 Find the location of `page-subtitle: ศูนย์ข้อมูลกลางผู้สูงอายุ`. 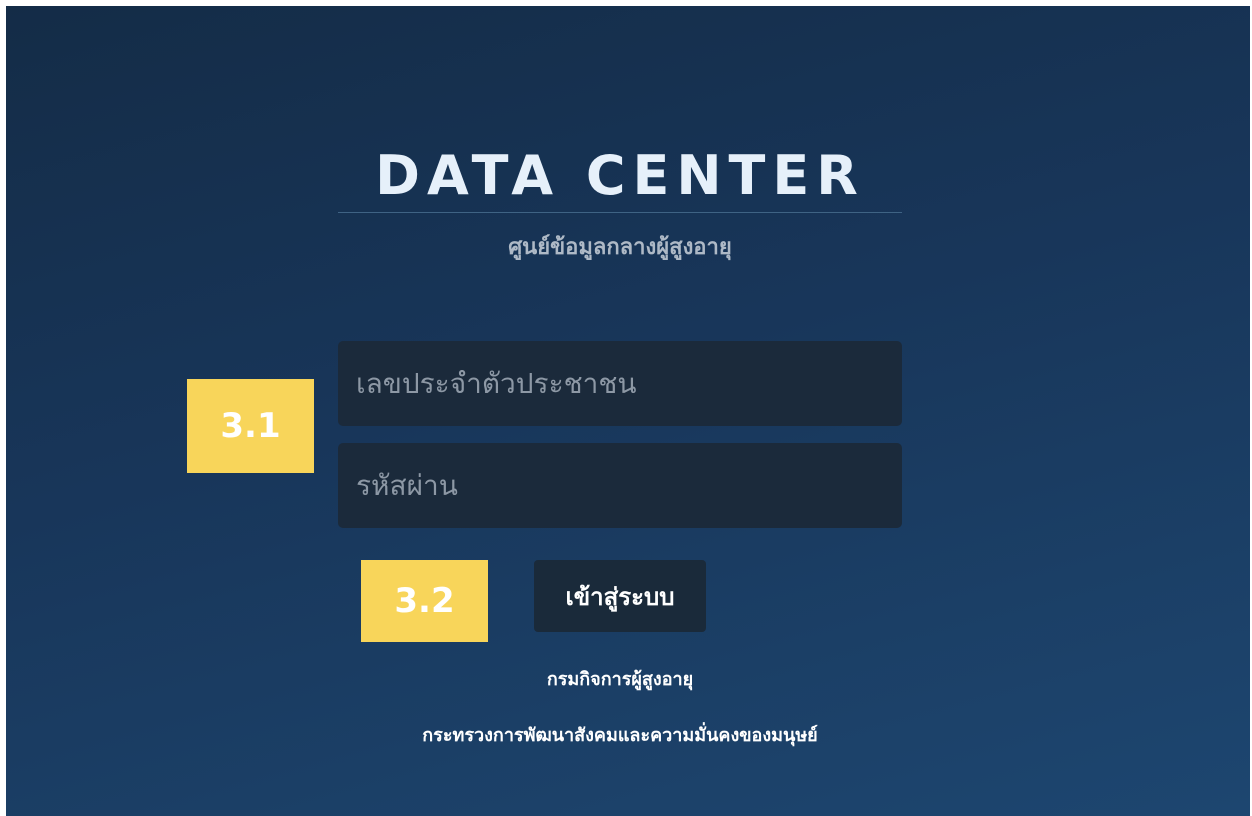

page-subtitle: ศูนย์ข้อมูลกลางผู้สูงอายุ is located at coordinates (620, 247).